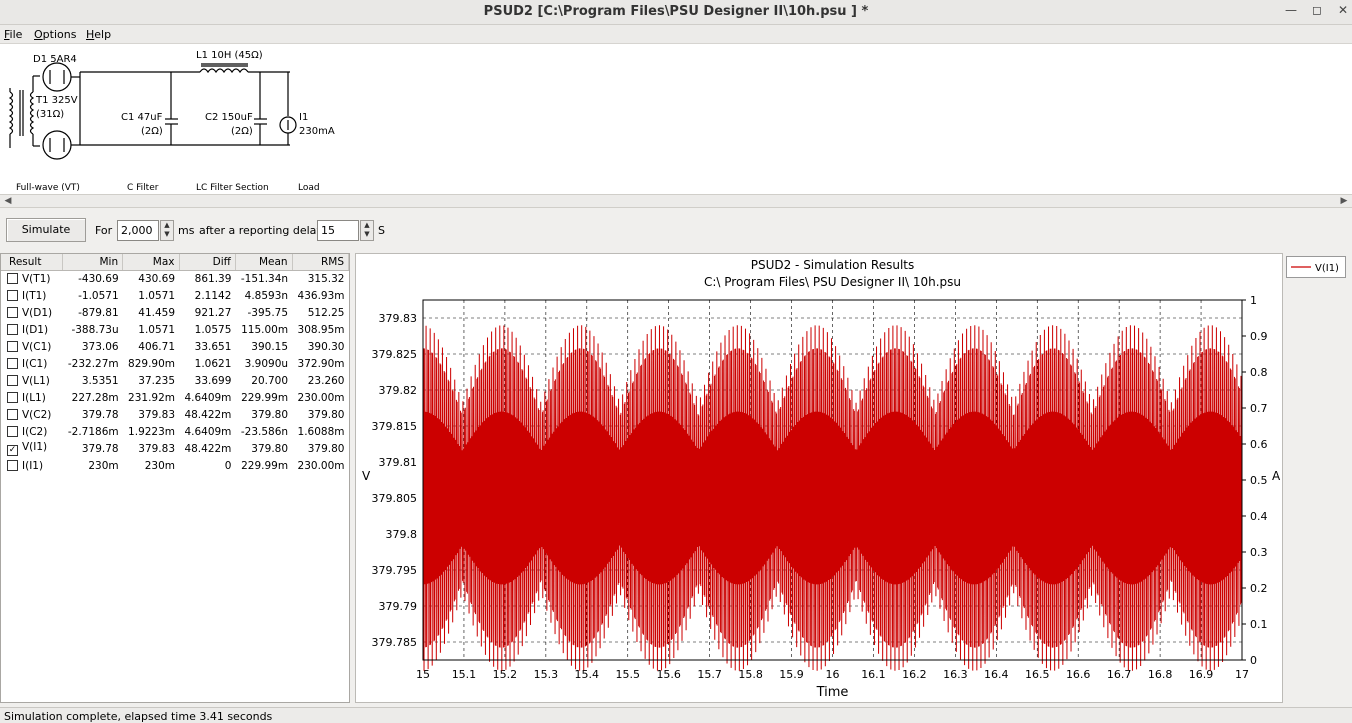 This screenshot has width=1352, height=723. Describe the element at coordinates (138, 230) in the screenshot. I see `duration-input: 2,000` at that location.